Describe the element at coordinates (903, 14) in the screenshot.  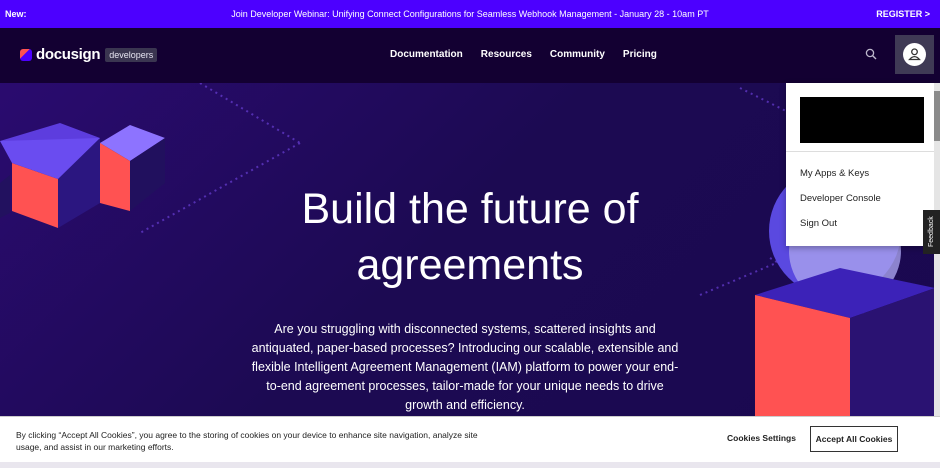
I see `register-link: REGISTER >` at that location.